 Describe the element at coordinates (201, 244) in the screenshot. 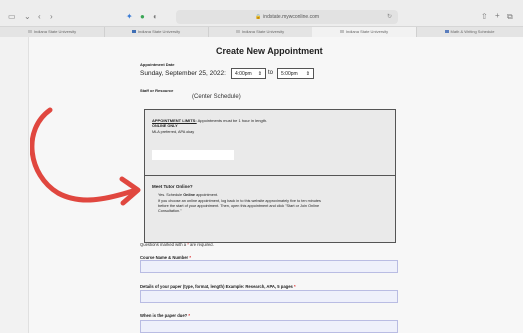

I see `required-note-suffix: are required.` at that location.